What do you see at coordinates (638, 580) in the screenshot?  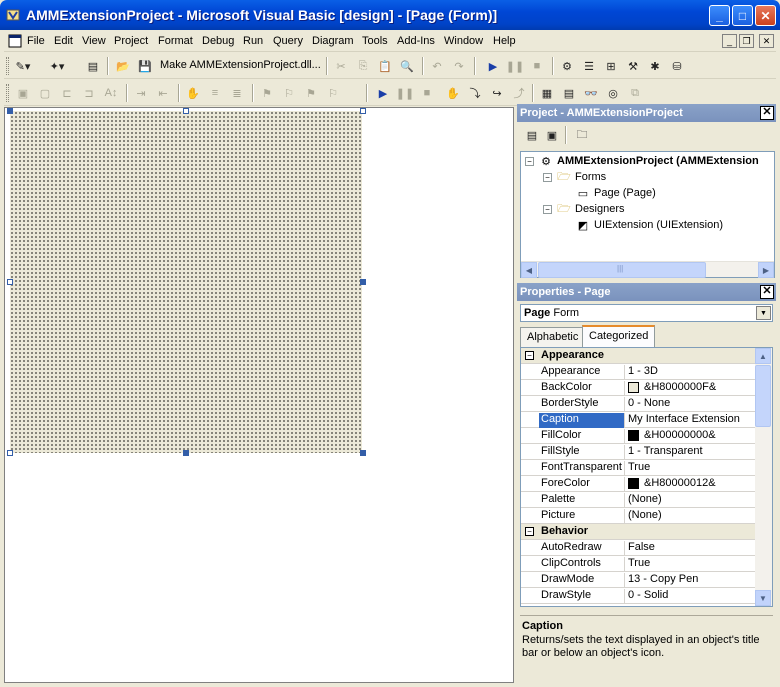 I see `property-row: DrawMode 13 - Copy Pen` at bounding box center [638, 580].